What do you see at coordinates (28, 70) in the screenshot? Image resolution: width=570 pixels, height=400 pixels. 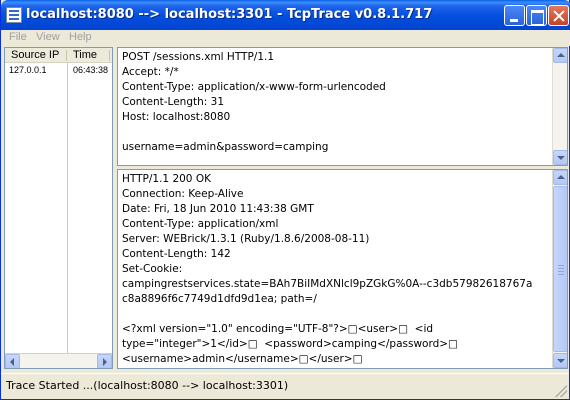 I see `cell-source-ip: 127.0.0.1` at bounding box center [28, 70].